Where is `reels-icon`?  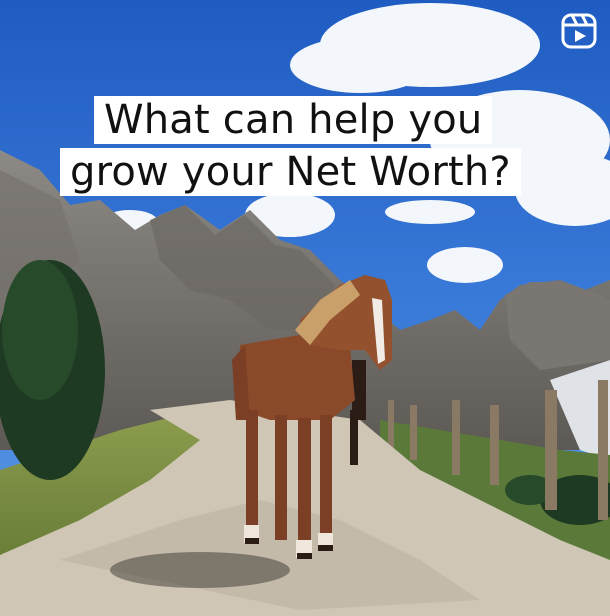
reels-icon is located at coordinates (579, 31).